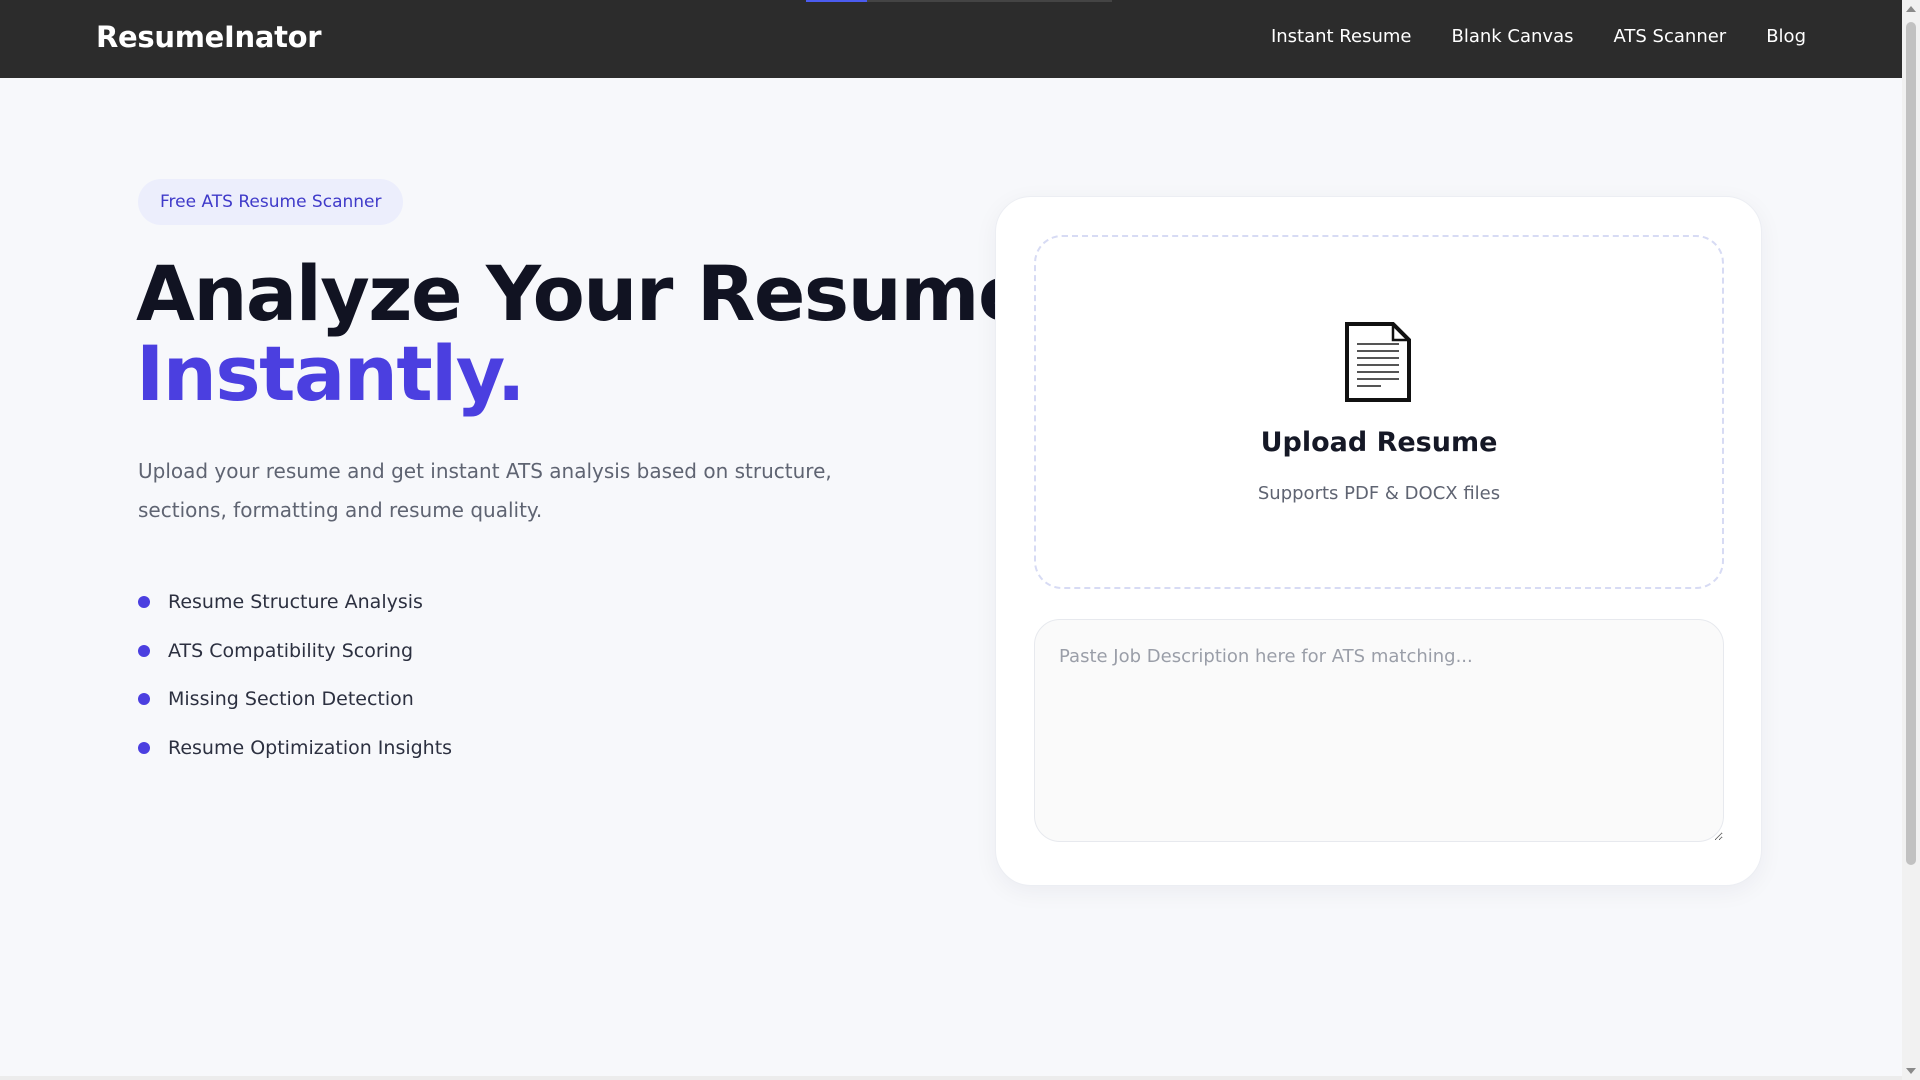 The image size is (1920, 1080). What do you see at coordinates (1379, 442) in the screenshot?
I see `upload-title: Upload Resume` at bounding box center [1379, 442].